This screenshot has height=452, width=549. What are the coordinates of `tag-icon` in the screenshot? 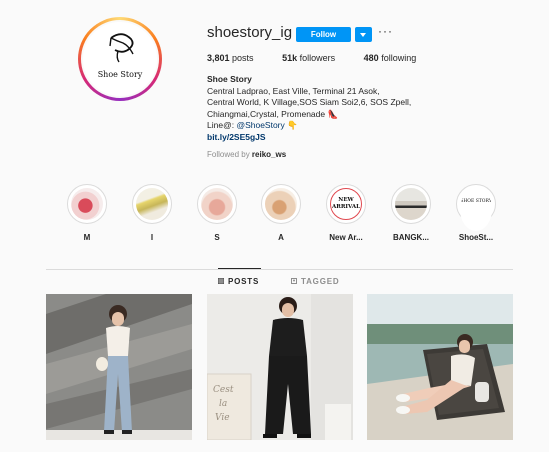 It's located at (294, 281).